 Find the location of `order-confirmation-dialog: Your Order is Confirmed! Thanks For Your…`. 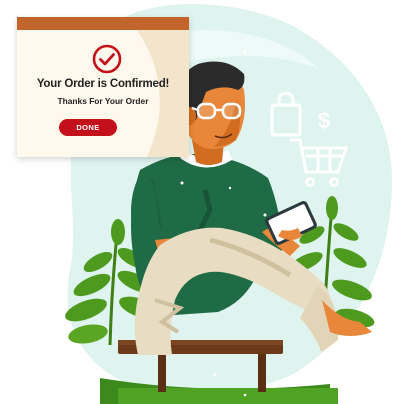

order-confirmation-dialog: Your Order is Confirmed! Thanks For Your… is located at coordinates (103, 87).